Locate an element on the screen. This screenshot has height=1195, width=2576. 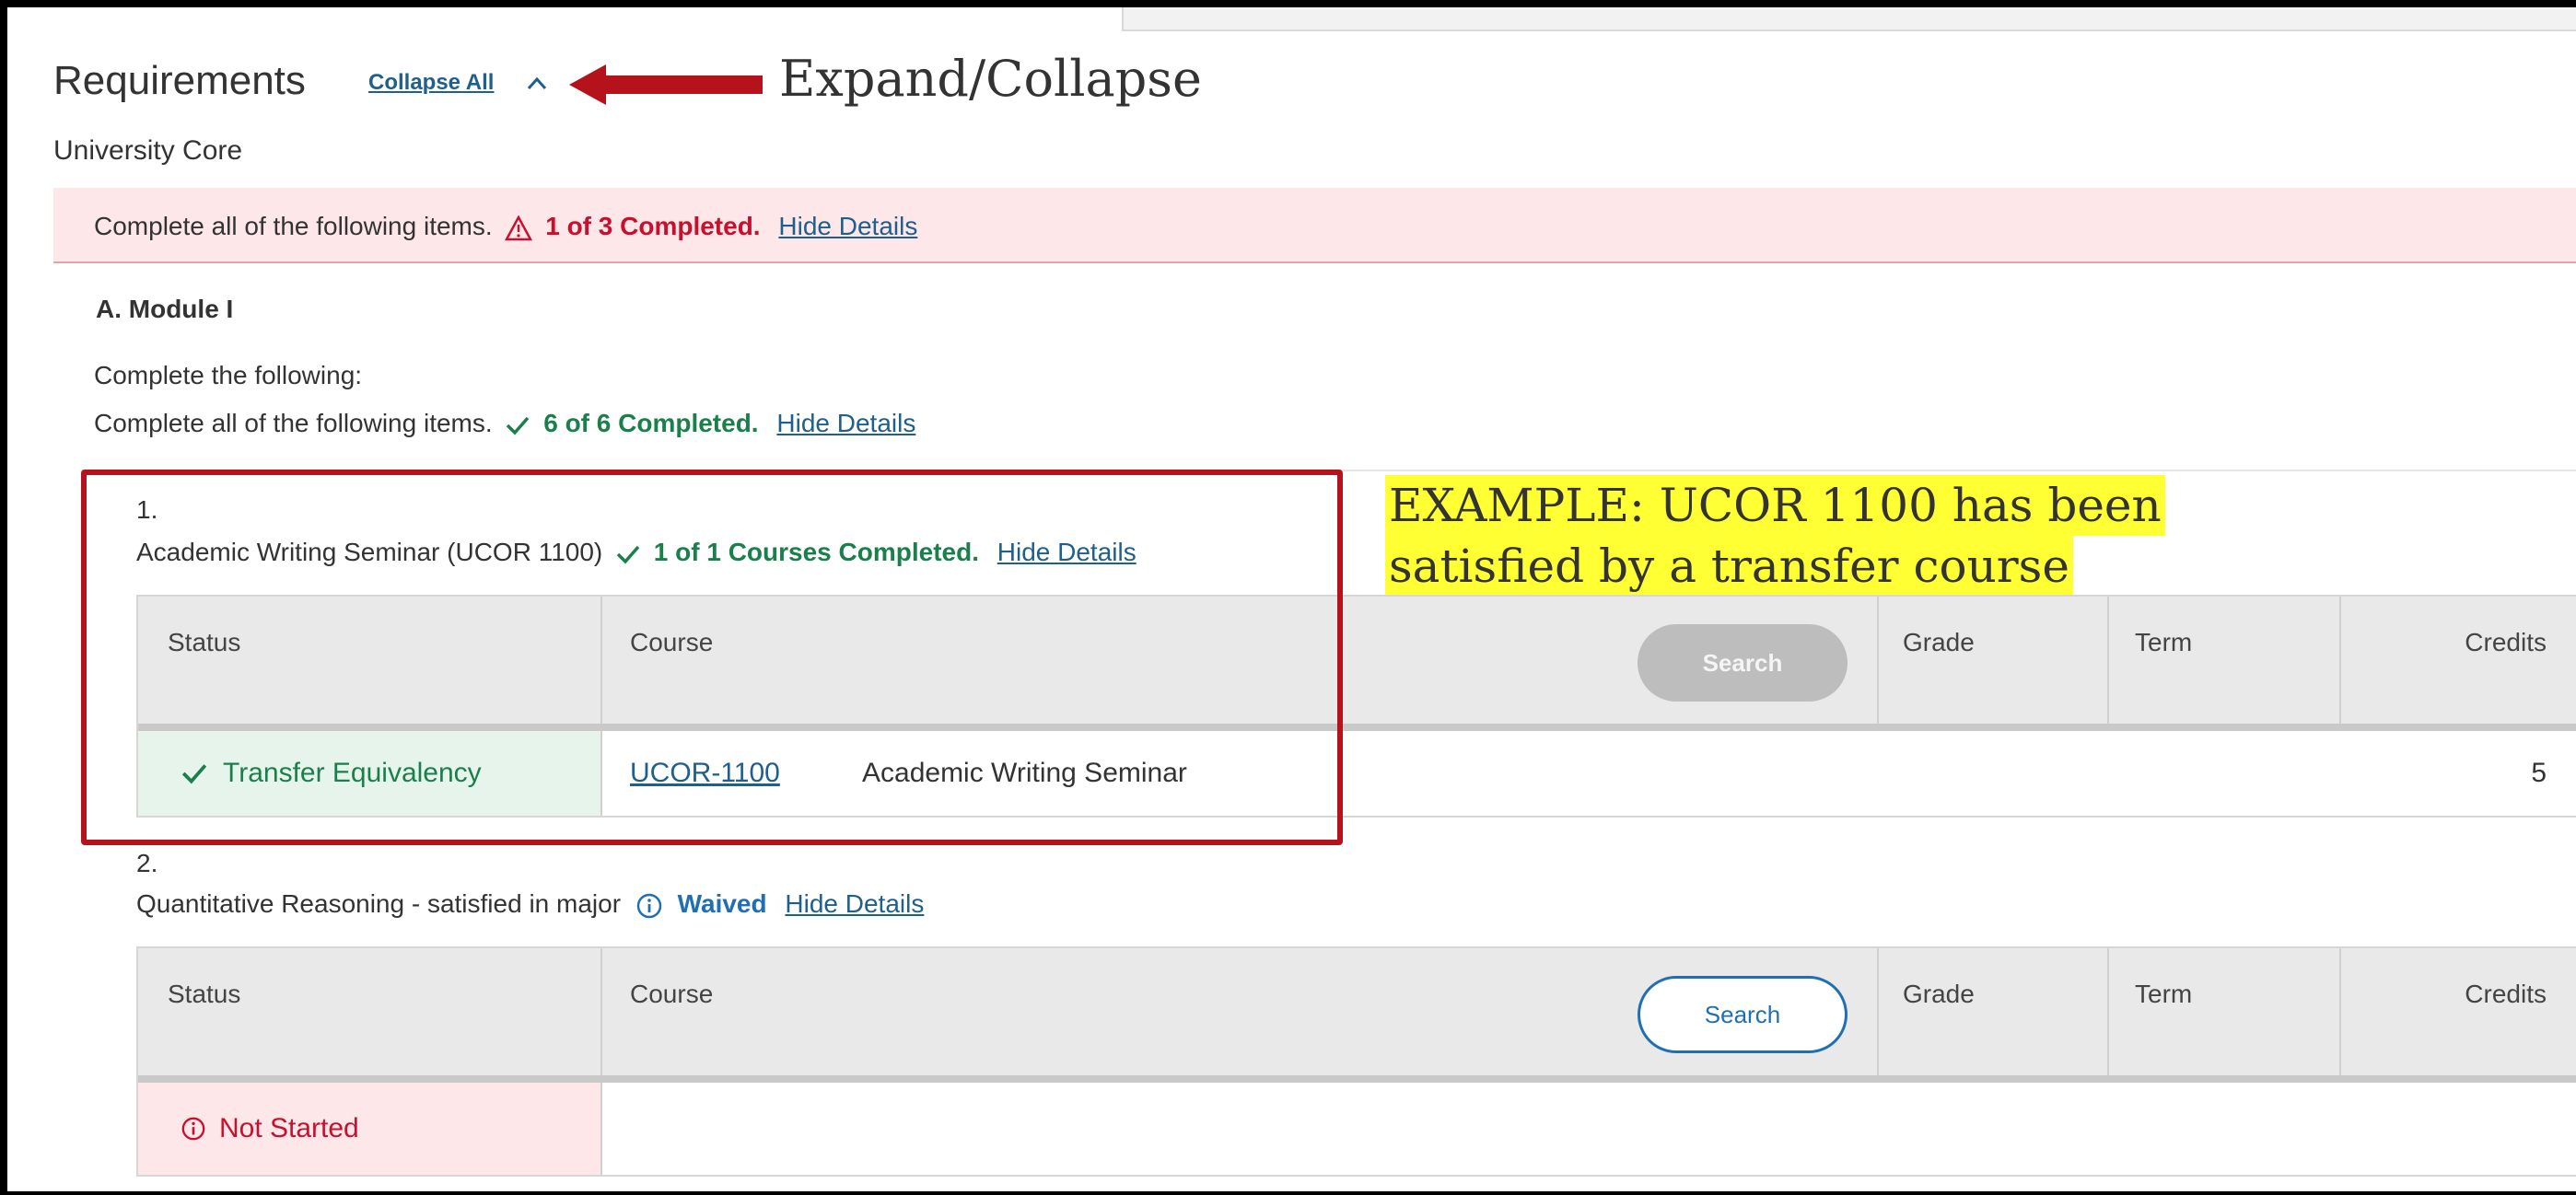
example-annotation-line1: EXAMPLE: UCOR 1100 has been is located at coordinates (1775, 505).